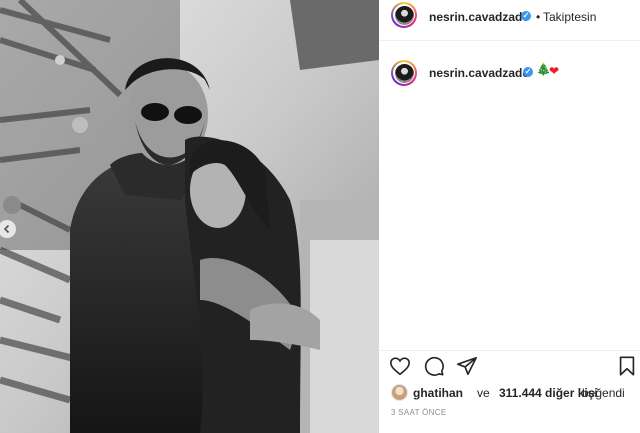  I want to click on comment-icon, so click(434, 366).